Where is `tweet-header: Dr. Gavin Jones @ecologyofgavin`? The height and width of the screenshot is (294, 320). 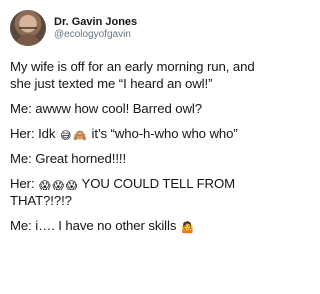 tweet-header: Dr. Gavin Jones @ecologyofgavin is located at coordinates (136, 28).